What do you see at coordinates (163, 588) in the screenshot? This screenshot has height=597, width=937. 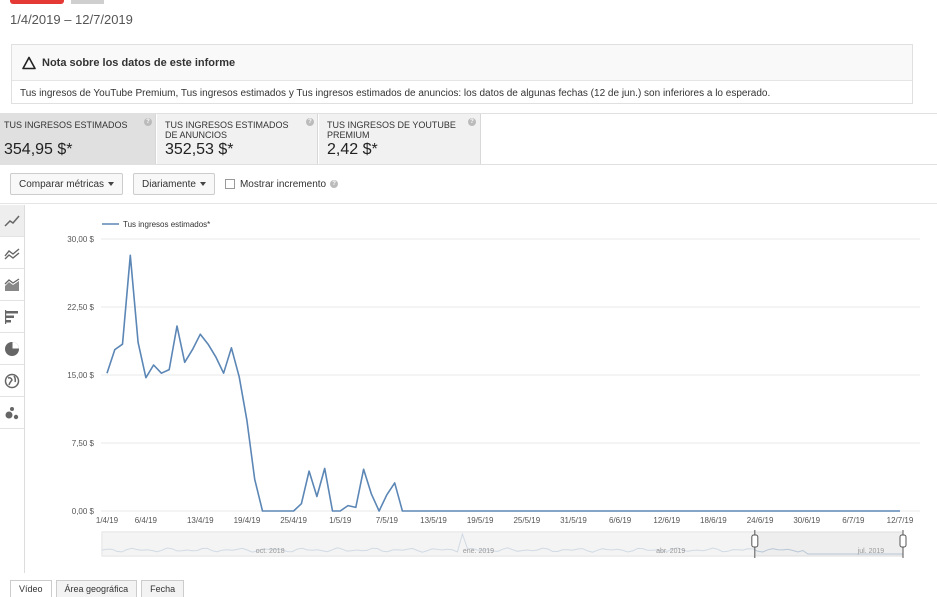 I see `tab-date: Fecha` at bounding box center [163, 588].